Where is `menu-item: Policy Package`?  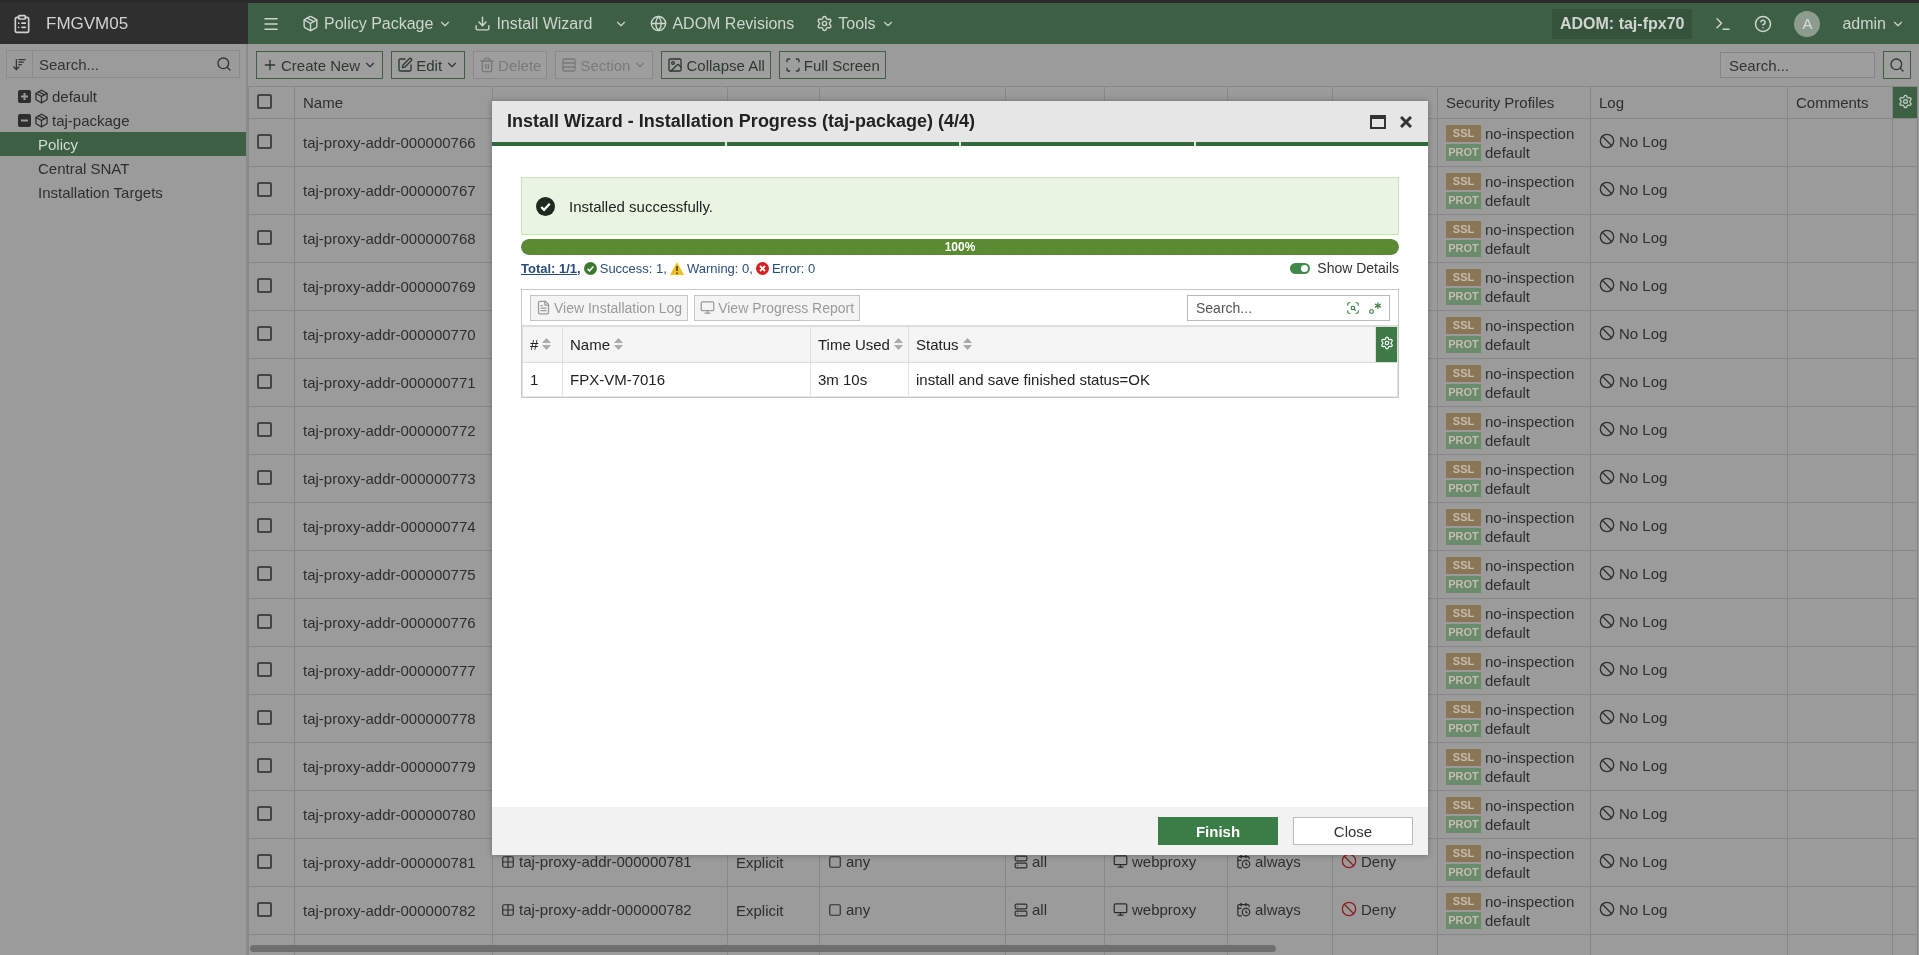 menu-item: Policy Package is located at coordinates (377, 23).